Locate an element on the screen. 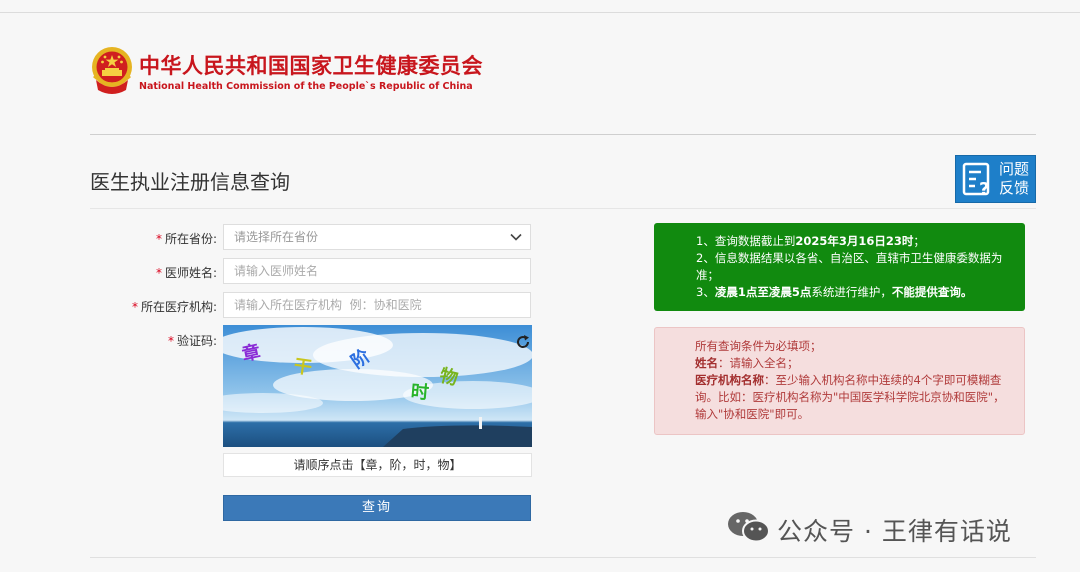  name-label: * 医师姓名: is located at coordinates (186, 272).